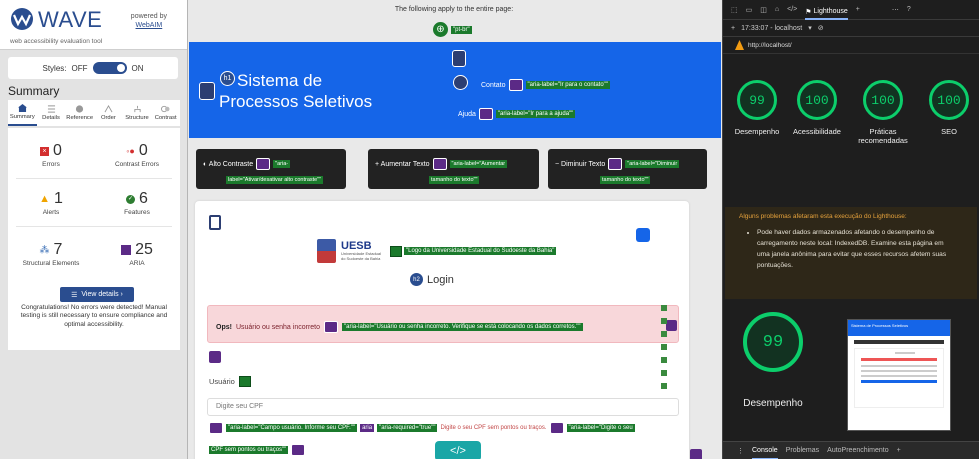  Describe the element at coordinates (126, 250) in the screenshot. I see `aria-icon` at that location.